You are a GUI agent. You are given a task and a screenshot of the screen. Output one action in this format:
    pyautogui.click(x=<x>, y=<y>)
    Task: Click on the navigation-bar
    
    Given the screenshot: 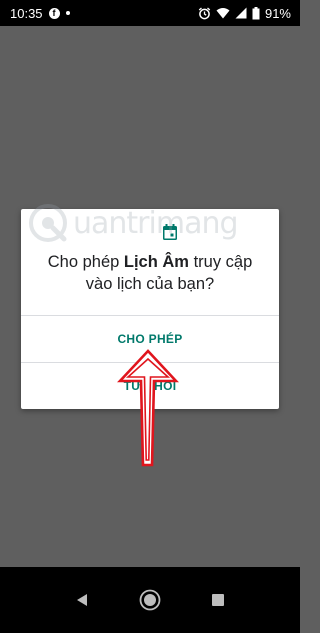 What is the action you would take?
    pyautogui.click(x=150, y=600)
    